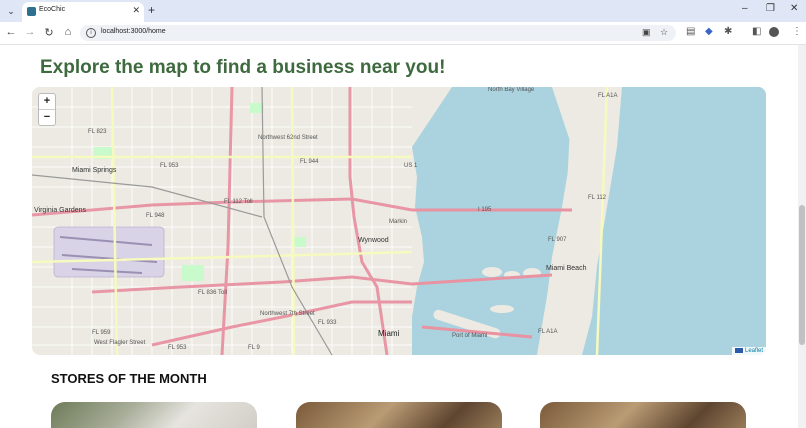  I want to click on map-label: Miami, so click(389, 333).